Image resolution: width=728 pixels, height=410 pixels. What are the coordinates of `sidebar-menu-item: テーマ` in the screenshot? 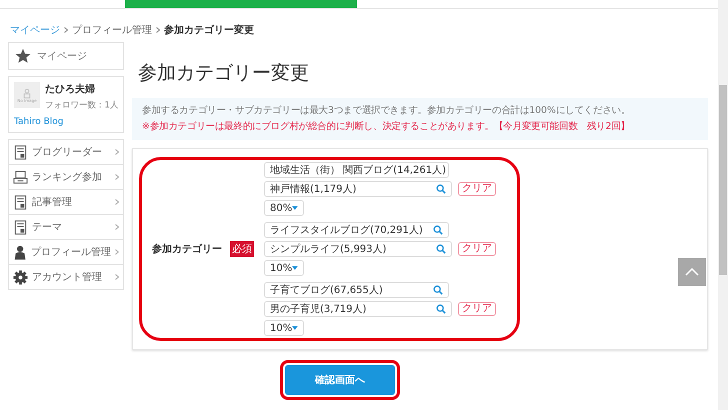 It's located at (66, 227).